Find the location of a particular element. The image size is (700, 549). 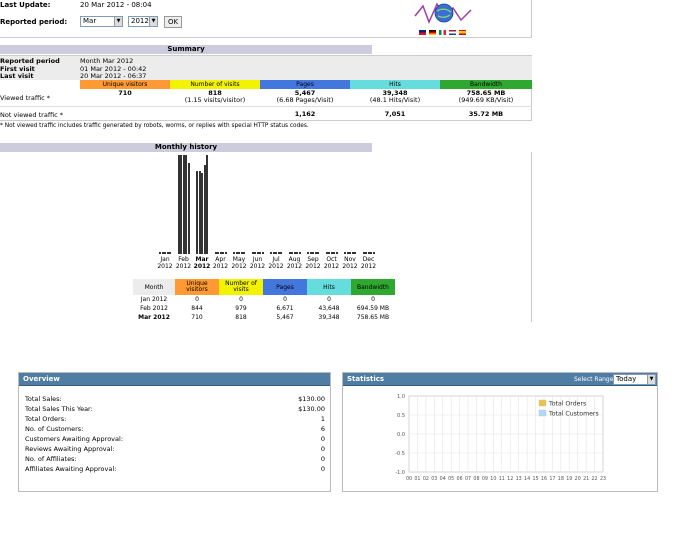

x-tick-label: 05 is located at coordinates (451, 479).